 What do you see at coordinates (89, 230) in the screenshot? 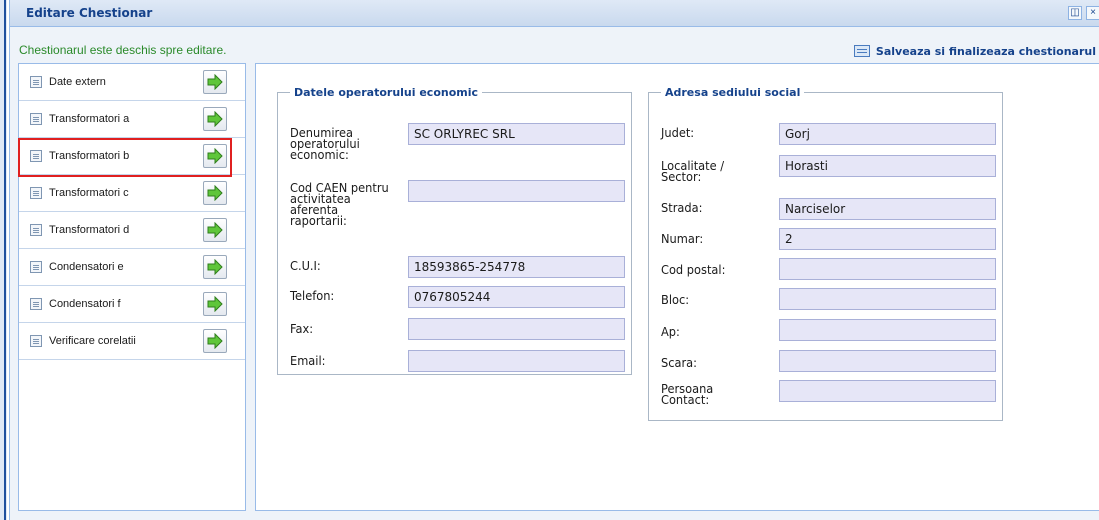
I see `nav-item-label: Transformatori d` at bounding box center [89, 230].